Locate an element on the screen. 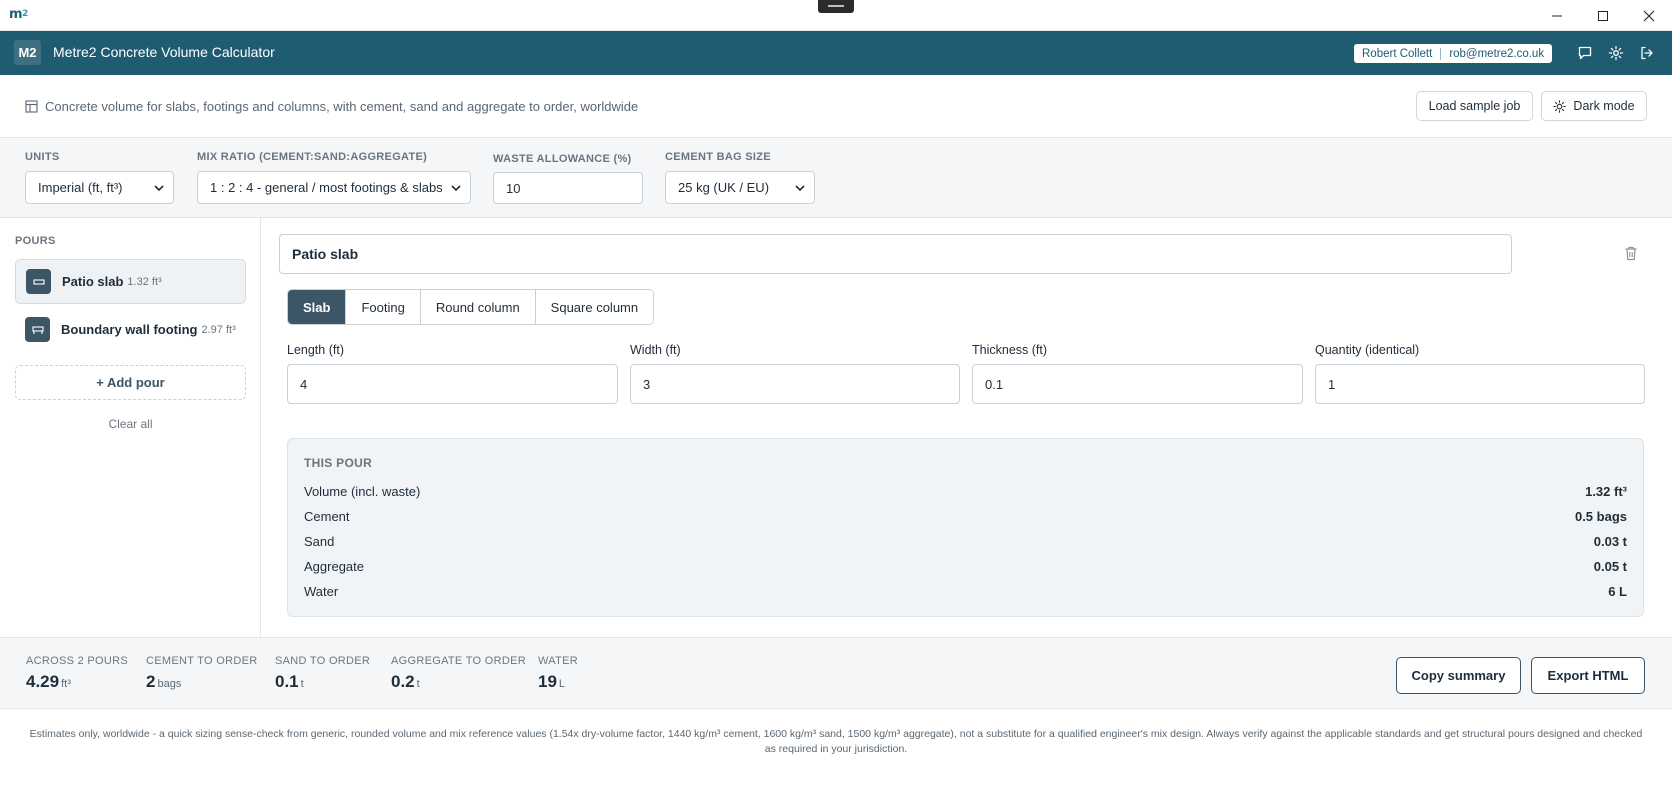 The height and width of the screenshot is (799, 1672). close-window-button is located at coordinates (1649, 15).